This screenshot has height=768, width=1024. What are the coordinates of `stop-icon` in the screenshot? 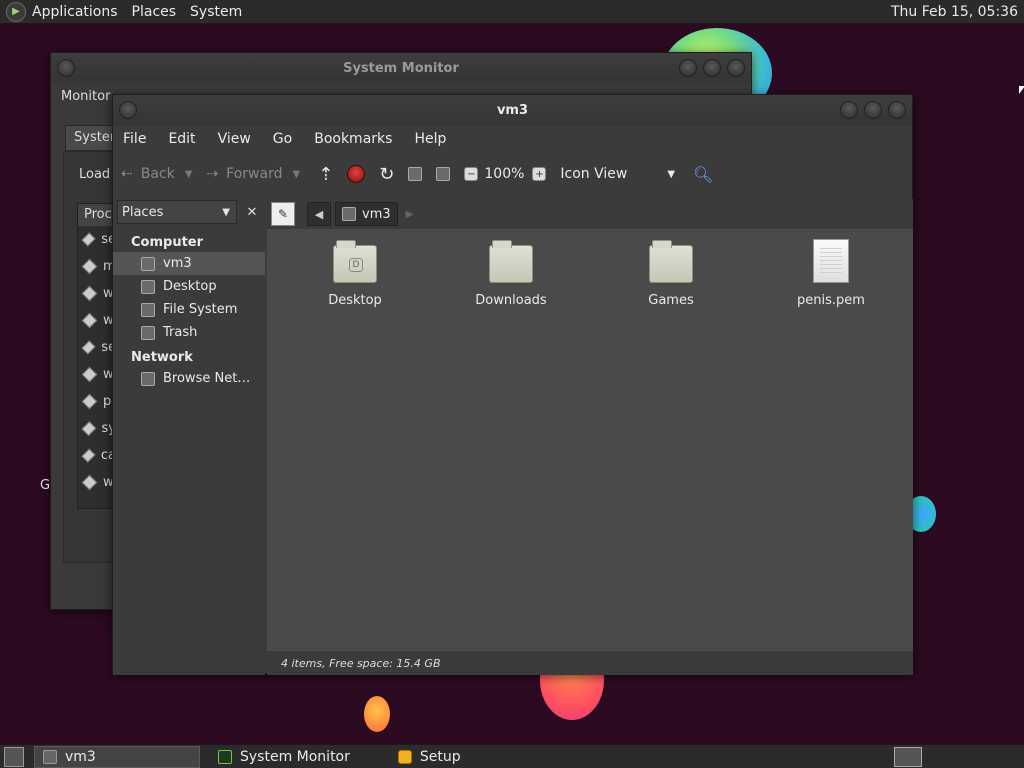 It's located at (356, 174).